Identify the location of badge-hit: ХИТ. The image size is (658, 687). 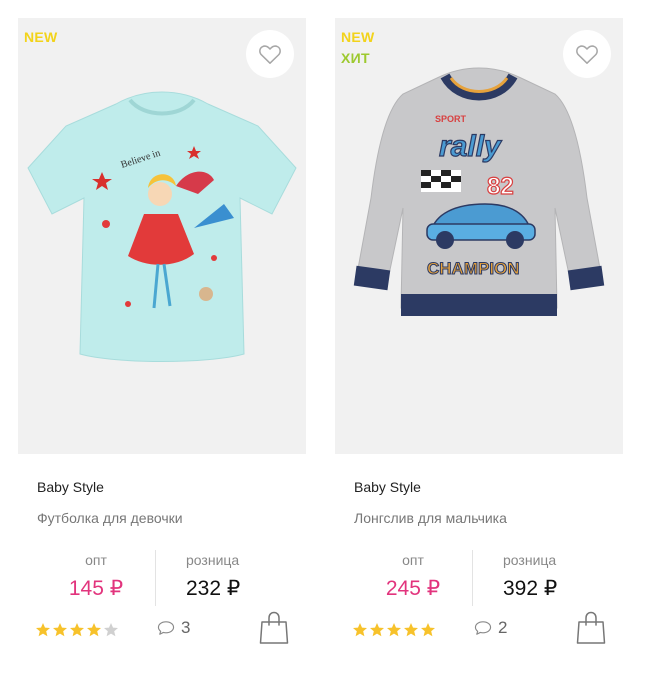
(355, 58).